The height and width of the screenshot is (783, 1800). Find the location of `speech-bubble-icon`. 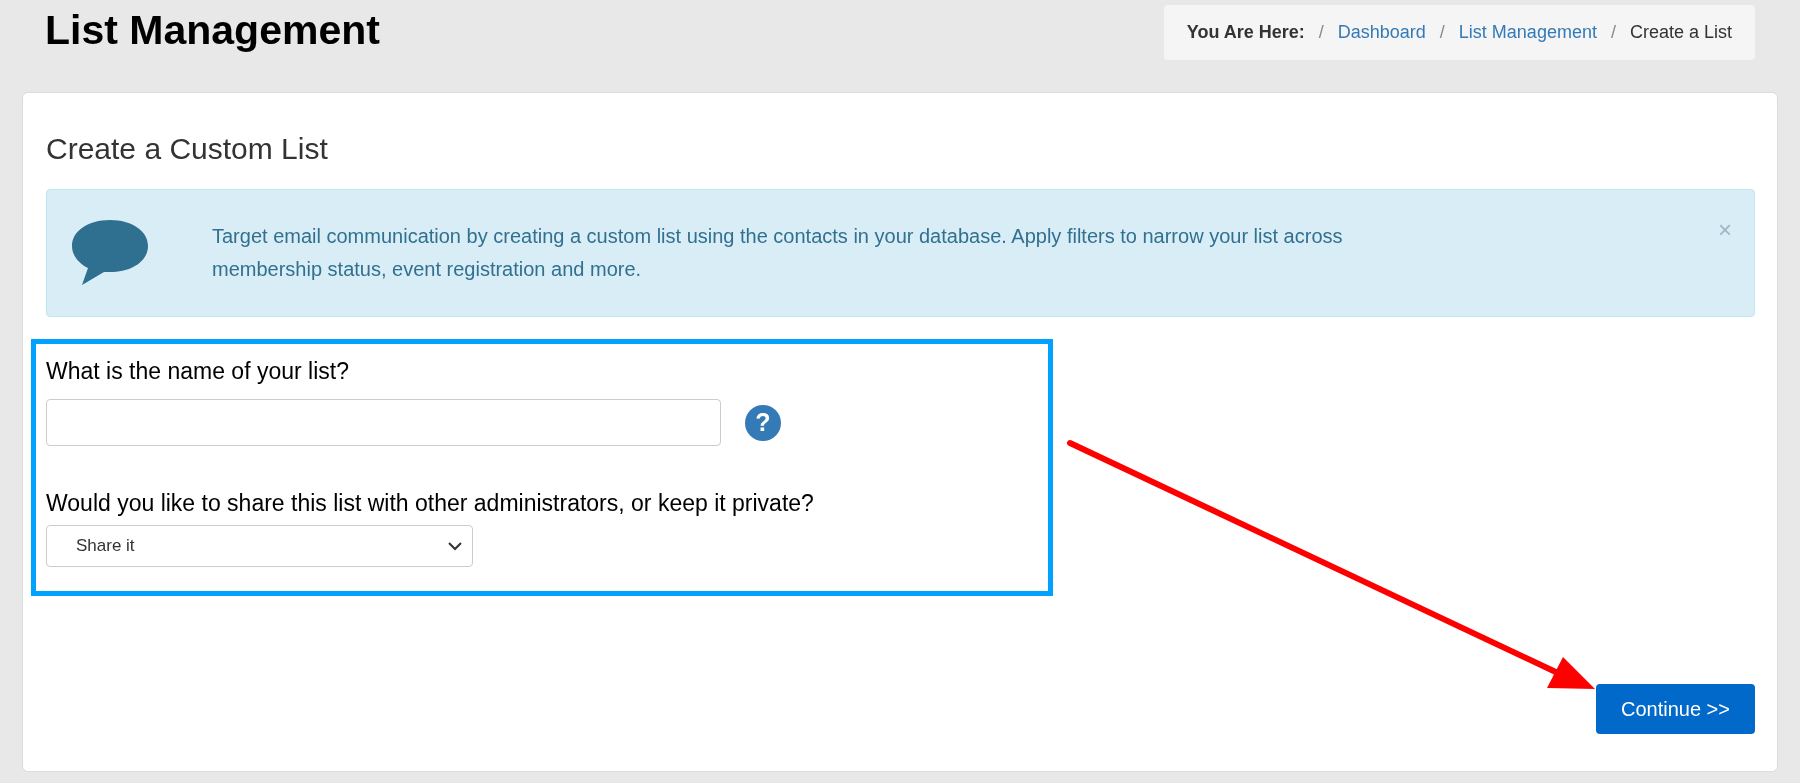

speech-bubble-icon is located at coordinates (110, 253).